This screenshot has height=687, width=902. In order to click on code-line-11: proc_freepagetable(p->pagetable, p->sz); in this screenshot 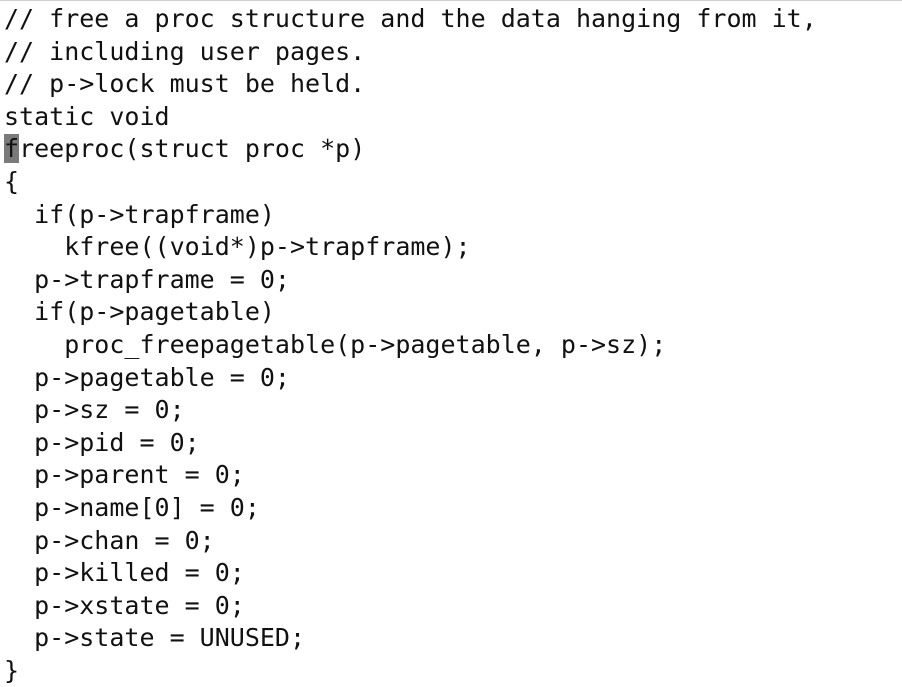, I will do `click(335, 344)`.